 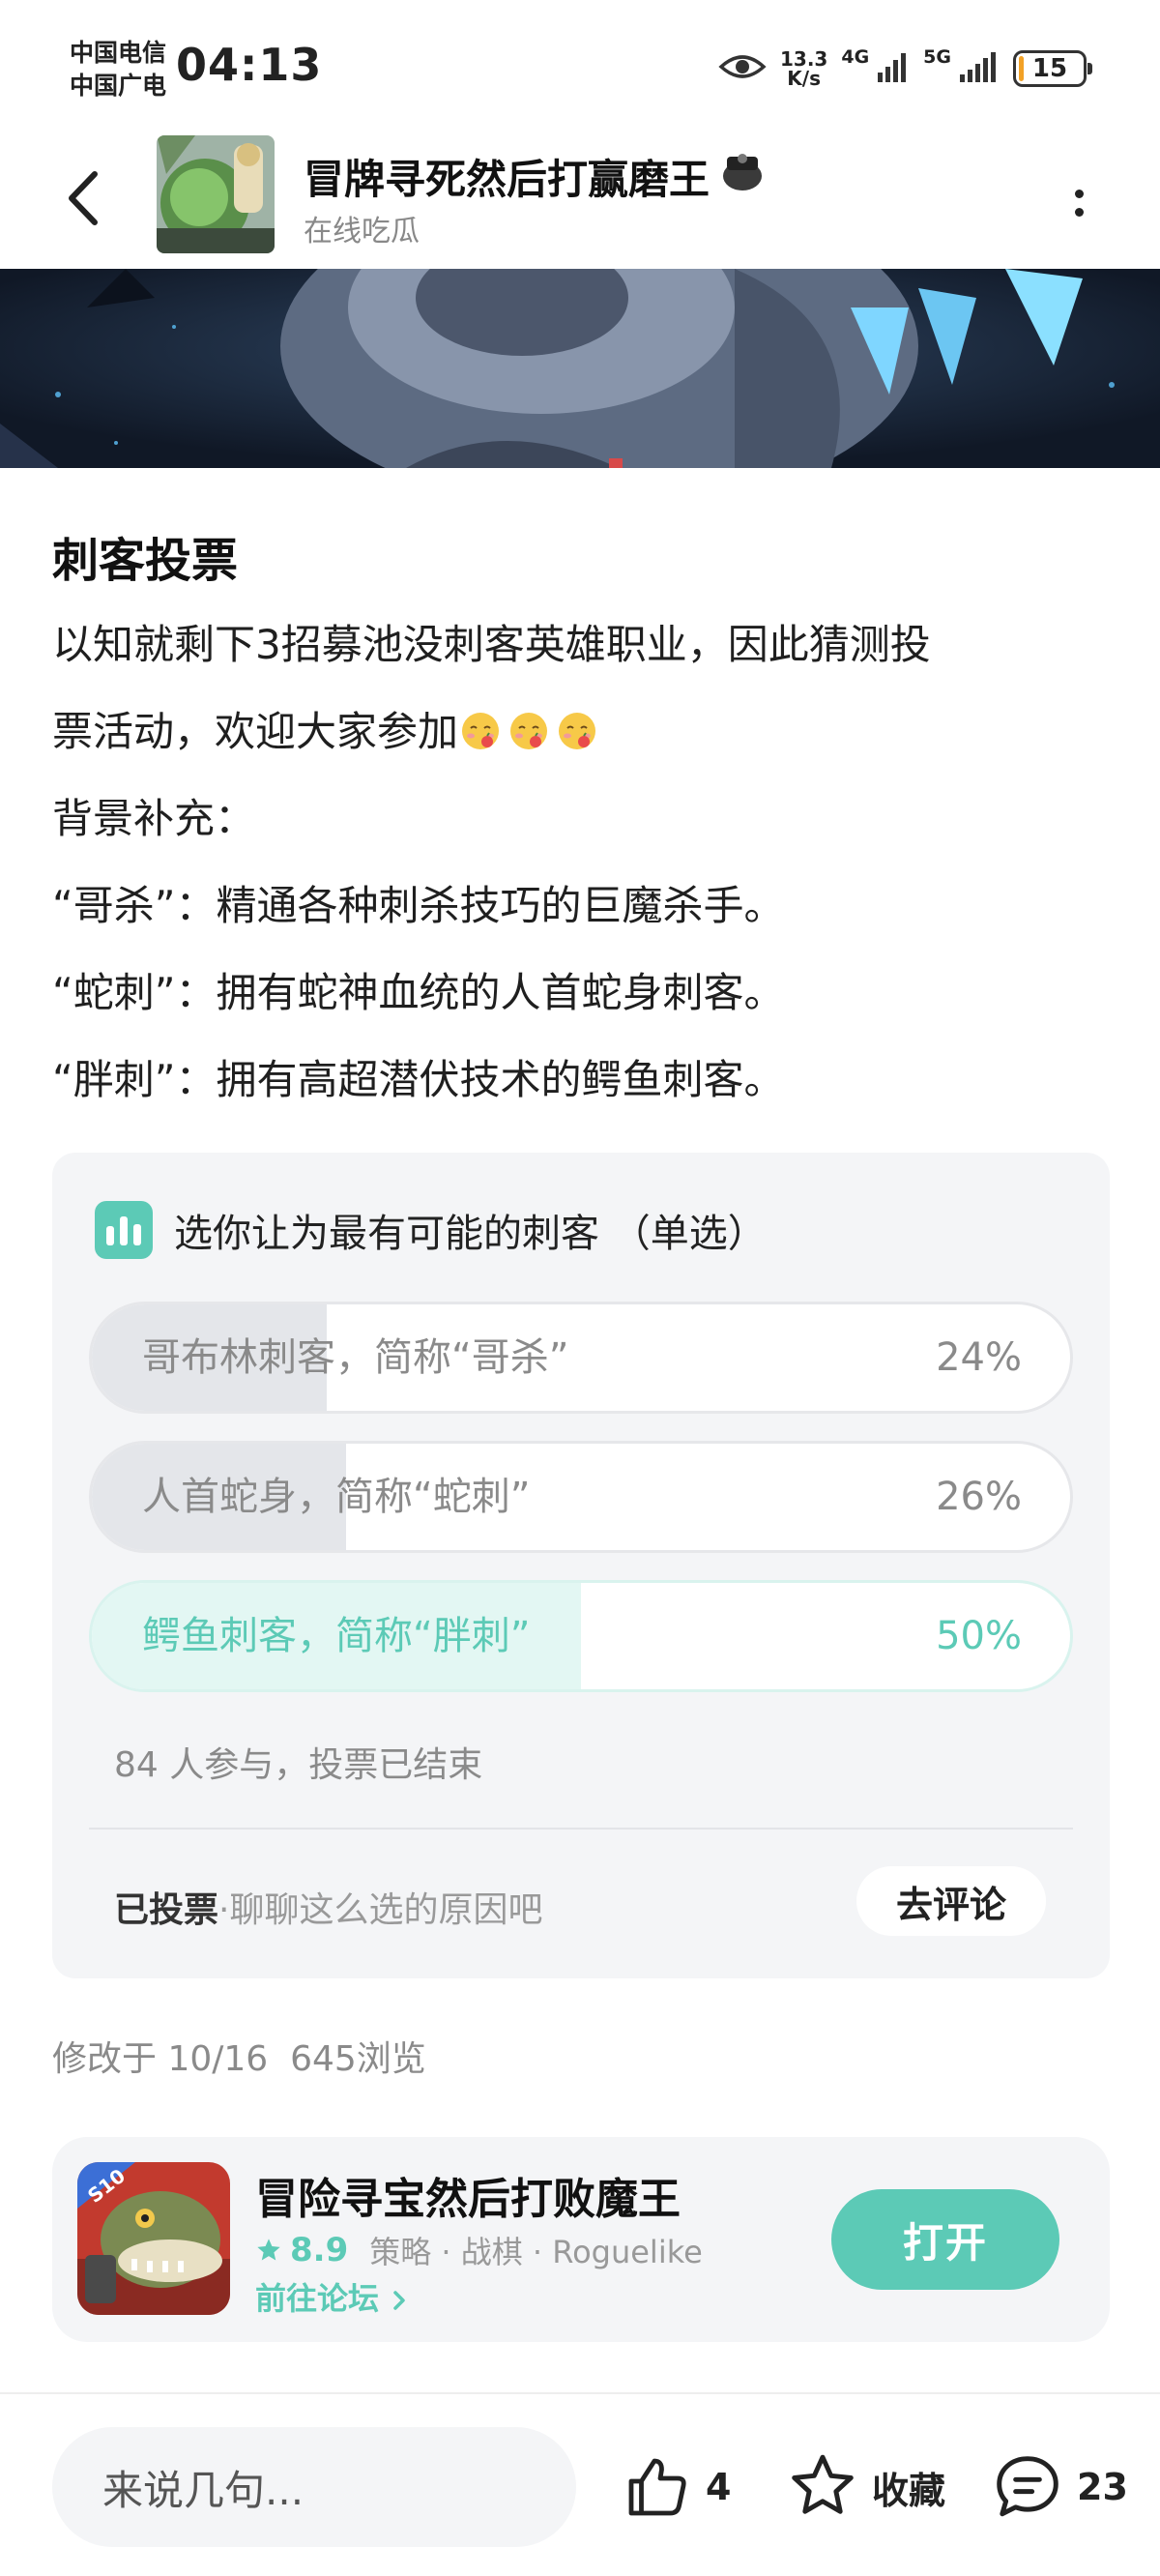 I want to click on vote-option-label: 哥布林刺客，简称“哥杀”, so click(x=355, y=1357).